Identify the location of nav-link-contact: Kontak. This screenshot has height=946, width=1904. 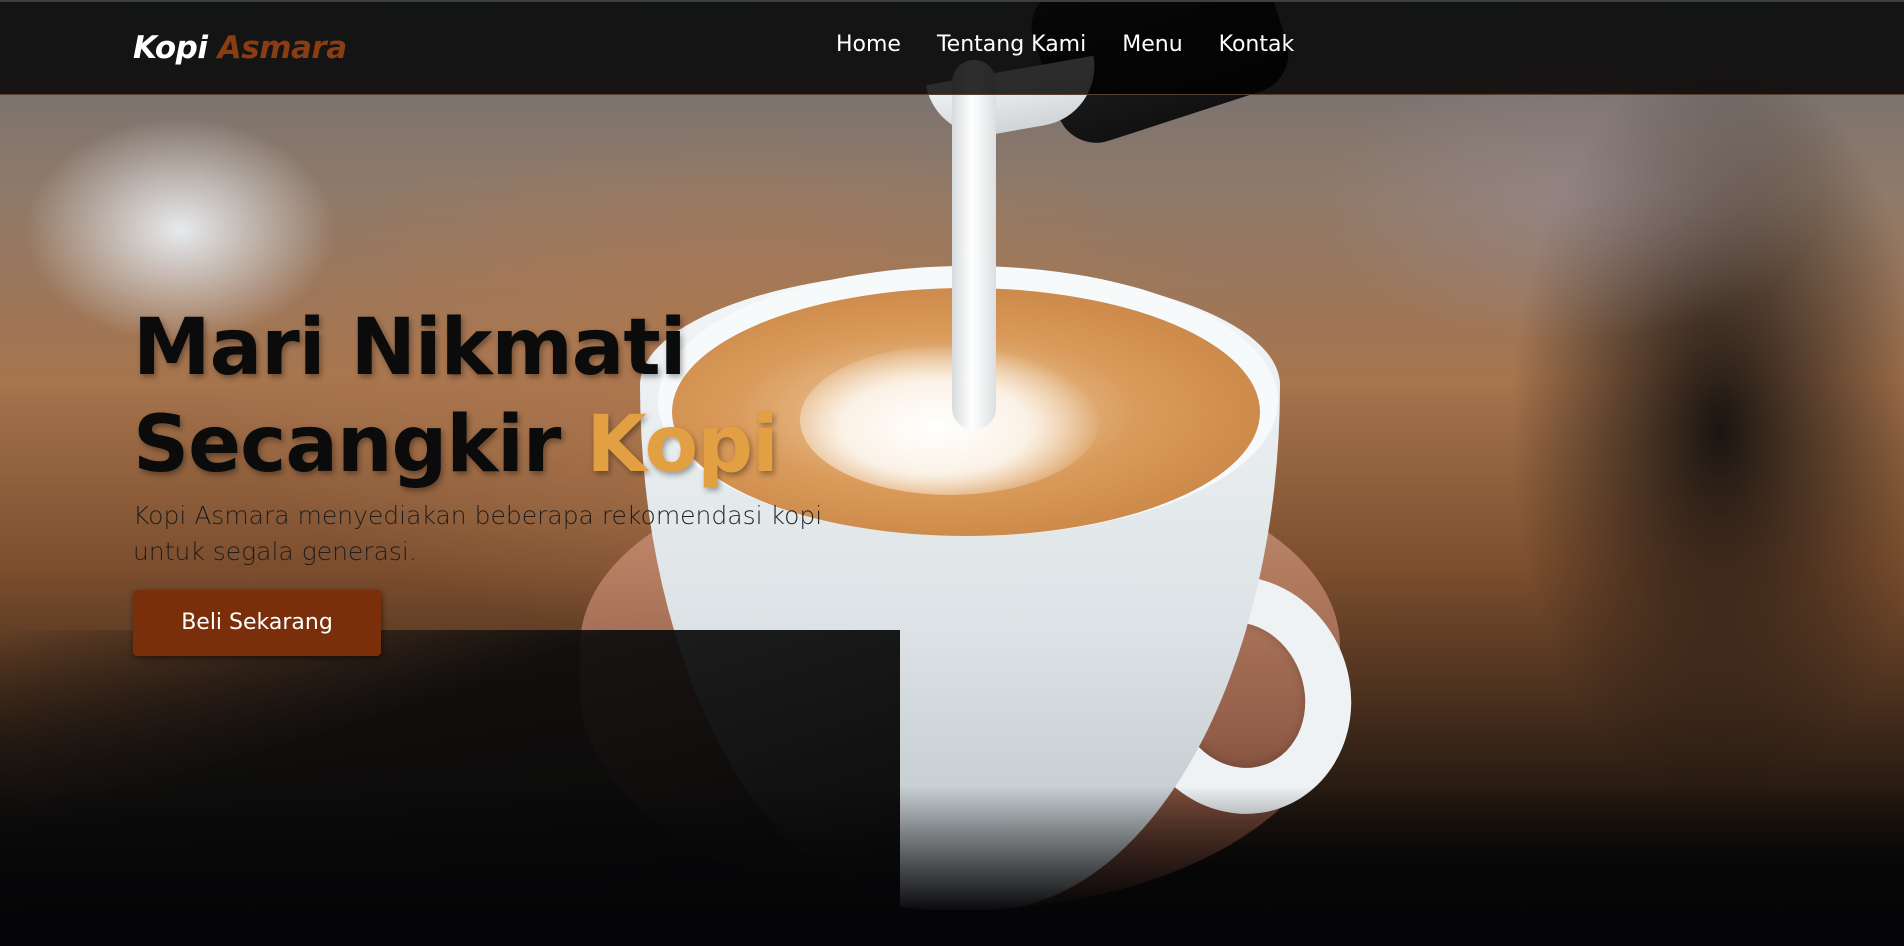
(1257, 45).